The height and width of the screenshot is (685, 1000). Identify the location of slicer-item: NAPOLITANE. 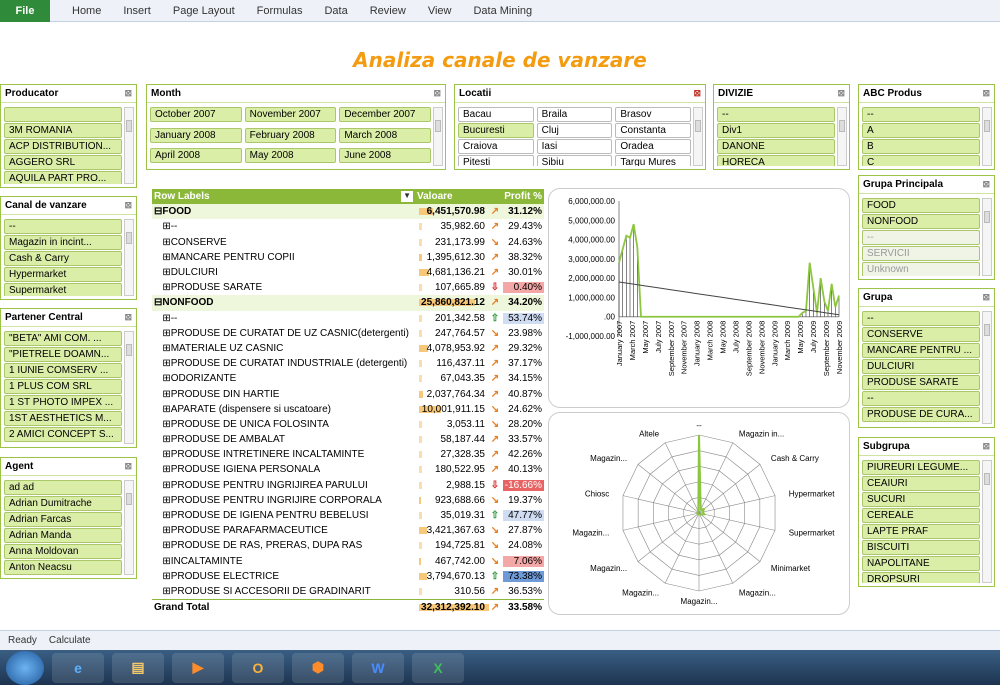
(921, 563).